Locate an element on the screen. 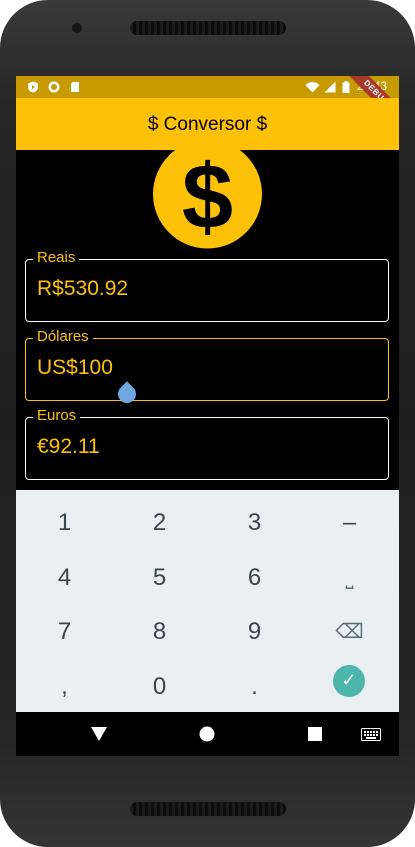 This screenshot has width=415, height=847. key-3: 3 is located at coordinates (254, 523).